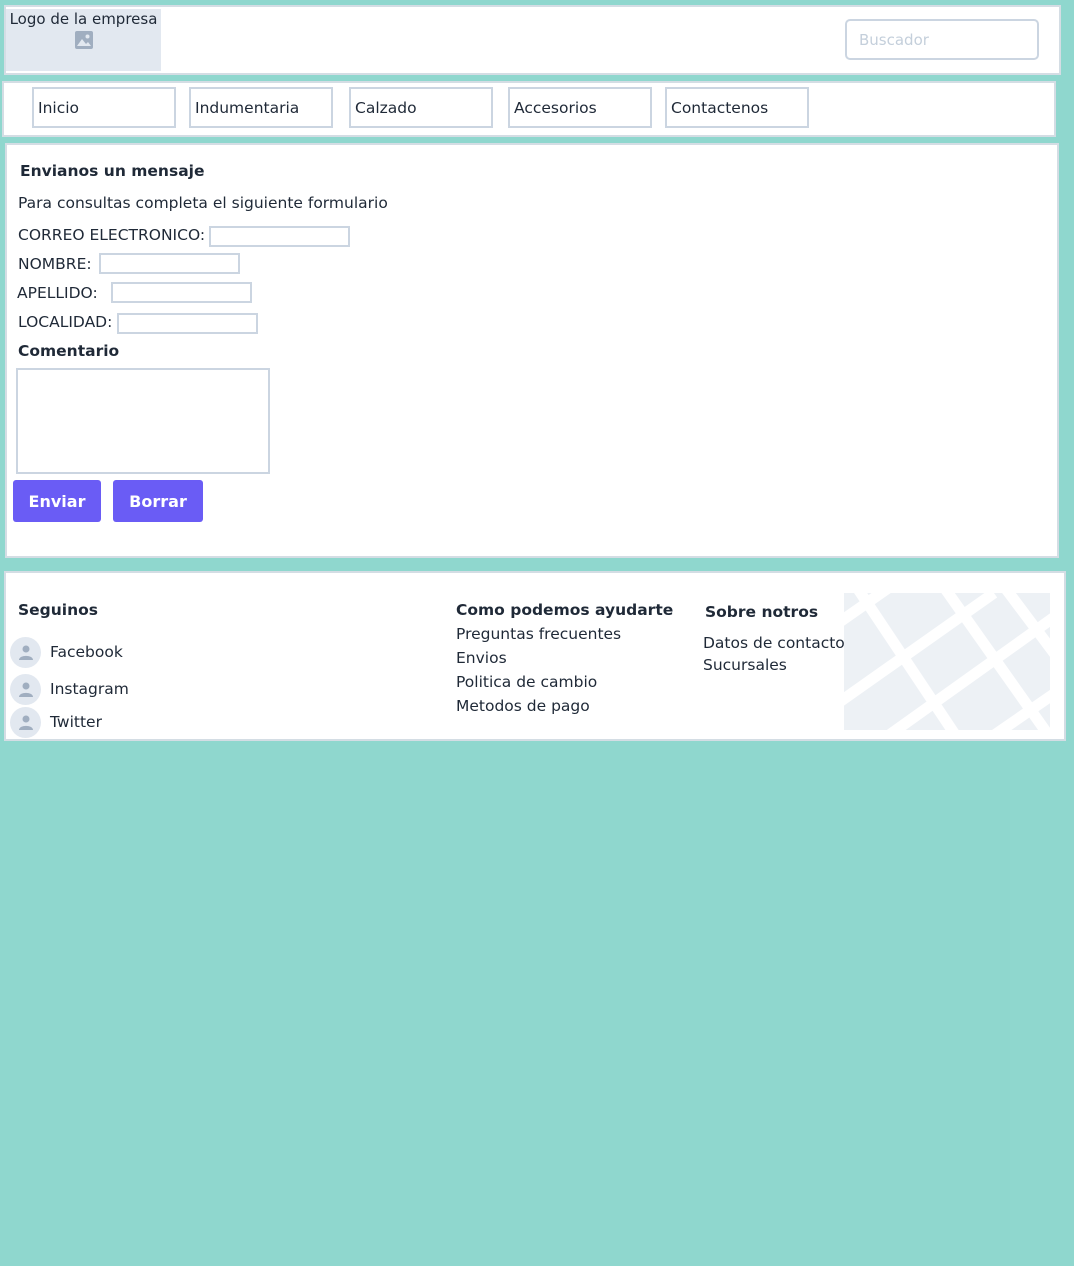 This screenshot has height=1266, width=1074. I want to click on nav-item-indumentaria: Indumentaria, so click(261, 107).